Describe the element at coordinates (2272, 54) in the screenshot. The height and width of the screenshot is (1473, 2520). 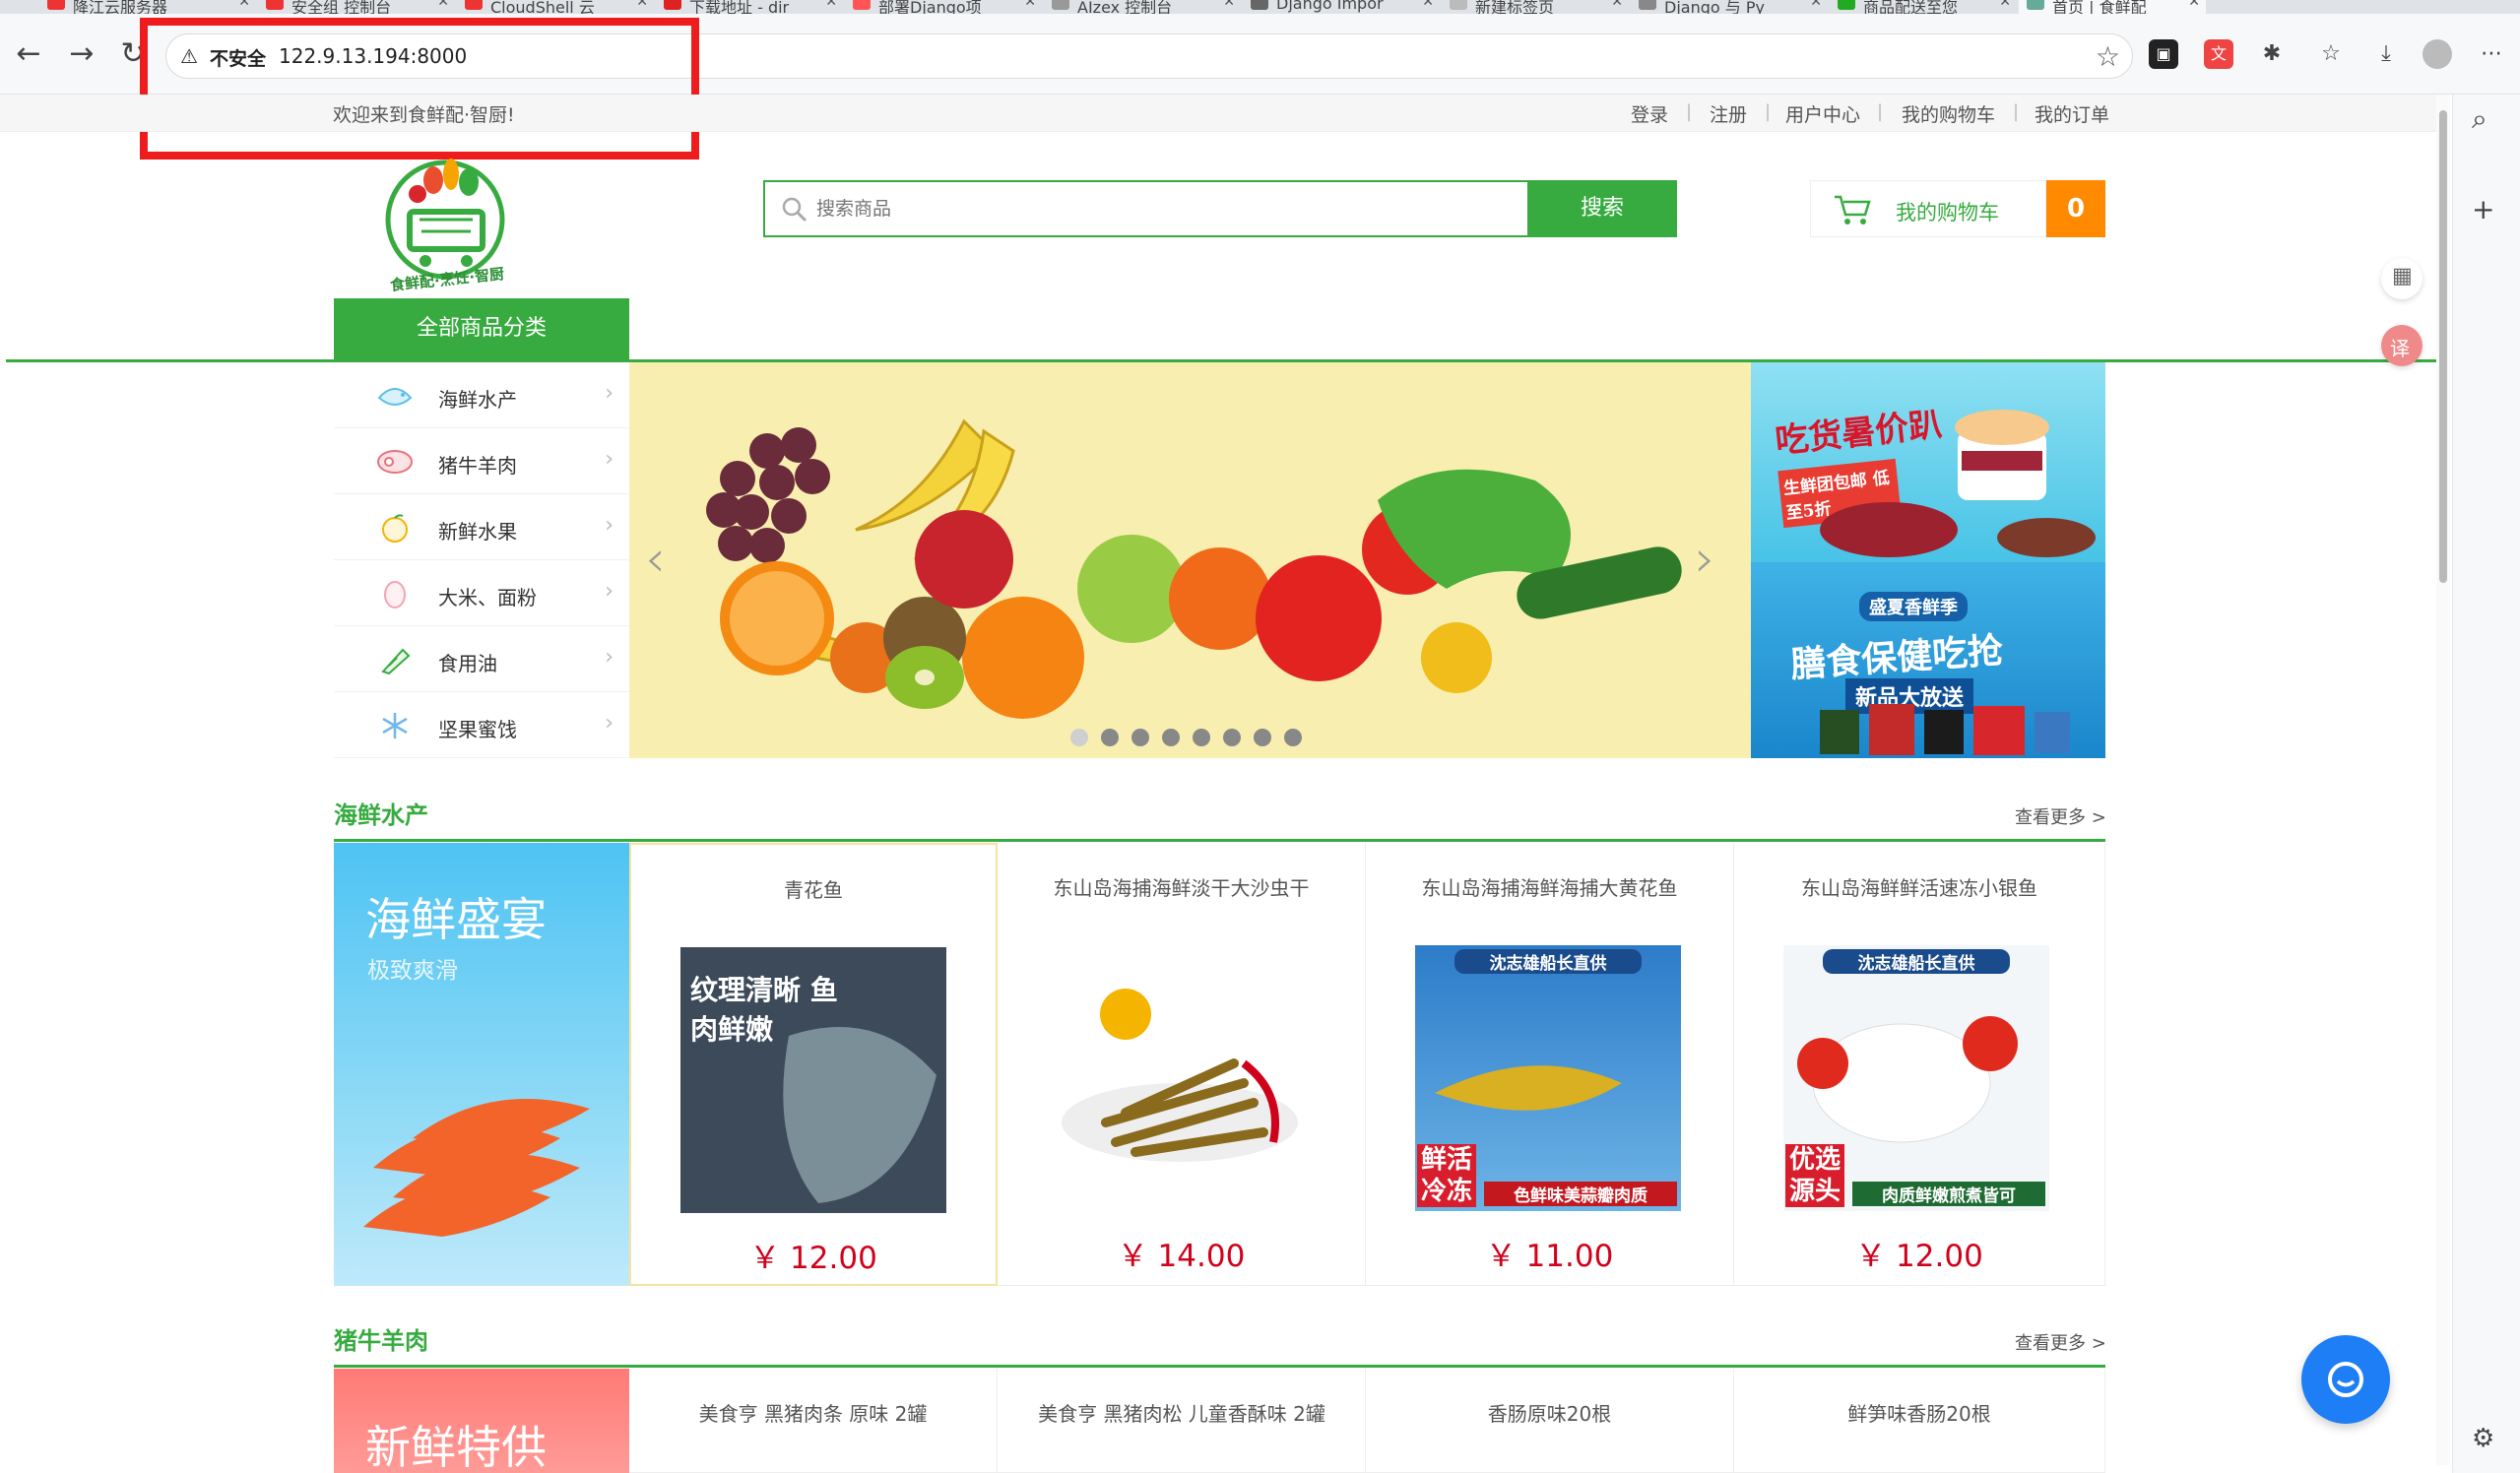
I see `puzzle-icon: ✱` at that location.